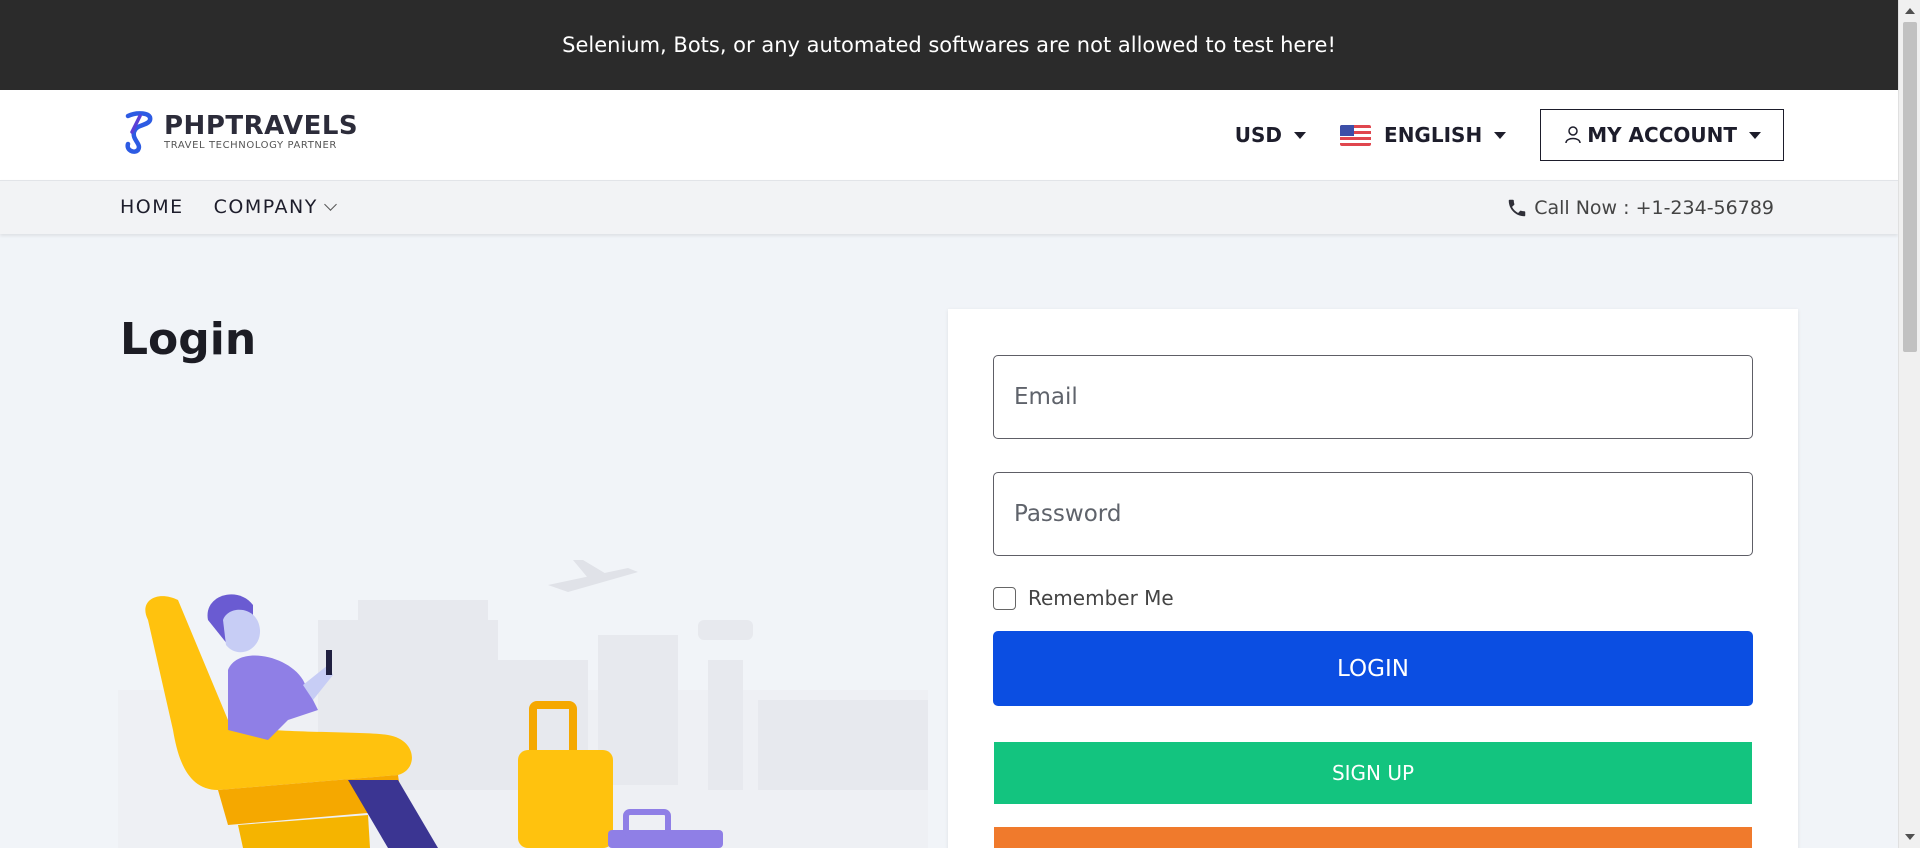 The width and height of the screenshot is (1920, 848). I want to click on logo-tagline: TRAVEL TECHNOLOGY PARTNER, so click(250, 145).